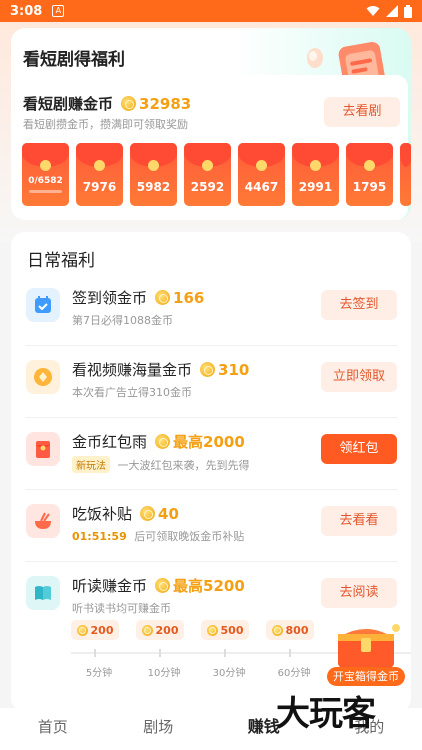 This screenshot has height=750, width=422. What do you see at coordinates (209, 442) in the screenshot?
I see `task-reward: 最高2000` at bounding box center [209, 442].